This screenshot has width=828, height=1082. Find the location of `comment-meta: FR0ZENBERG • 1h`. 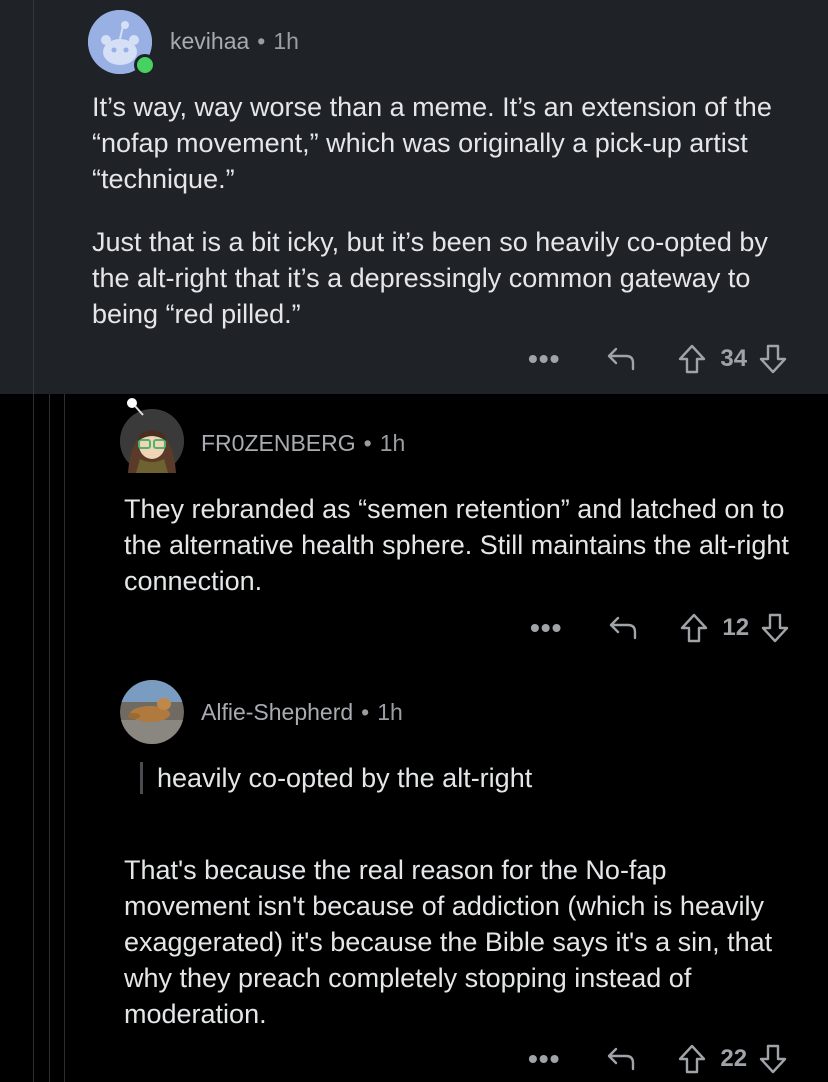

comment-meta: FR0ZENBERG • 1h is located at coordinates (303, 443).